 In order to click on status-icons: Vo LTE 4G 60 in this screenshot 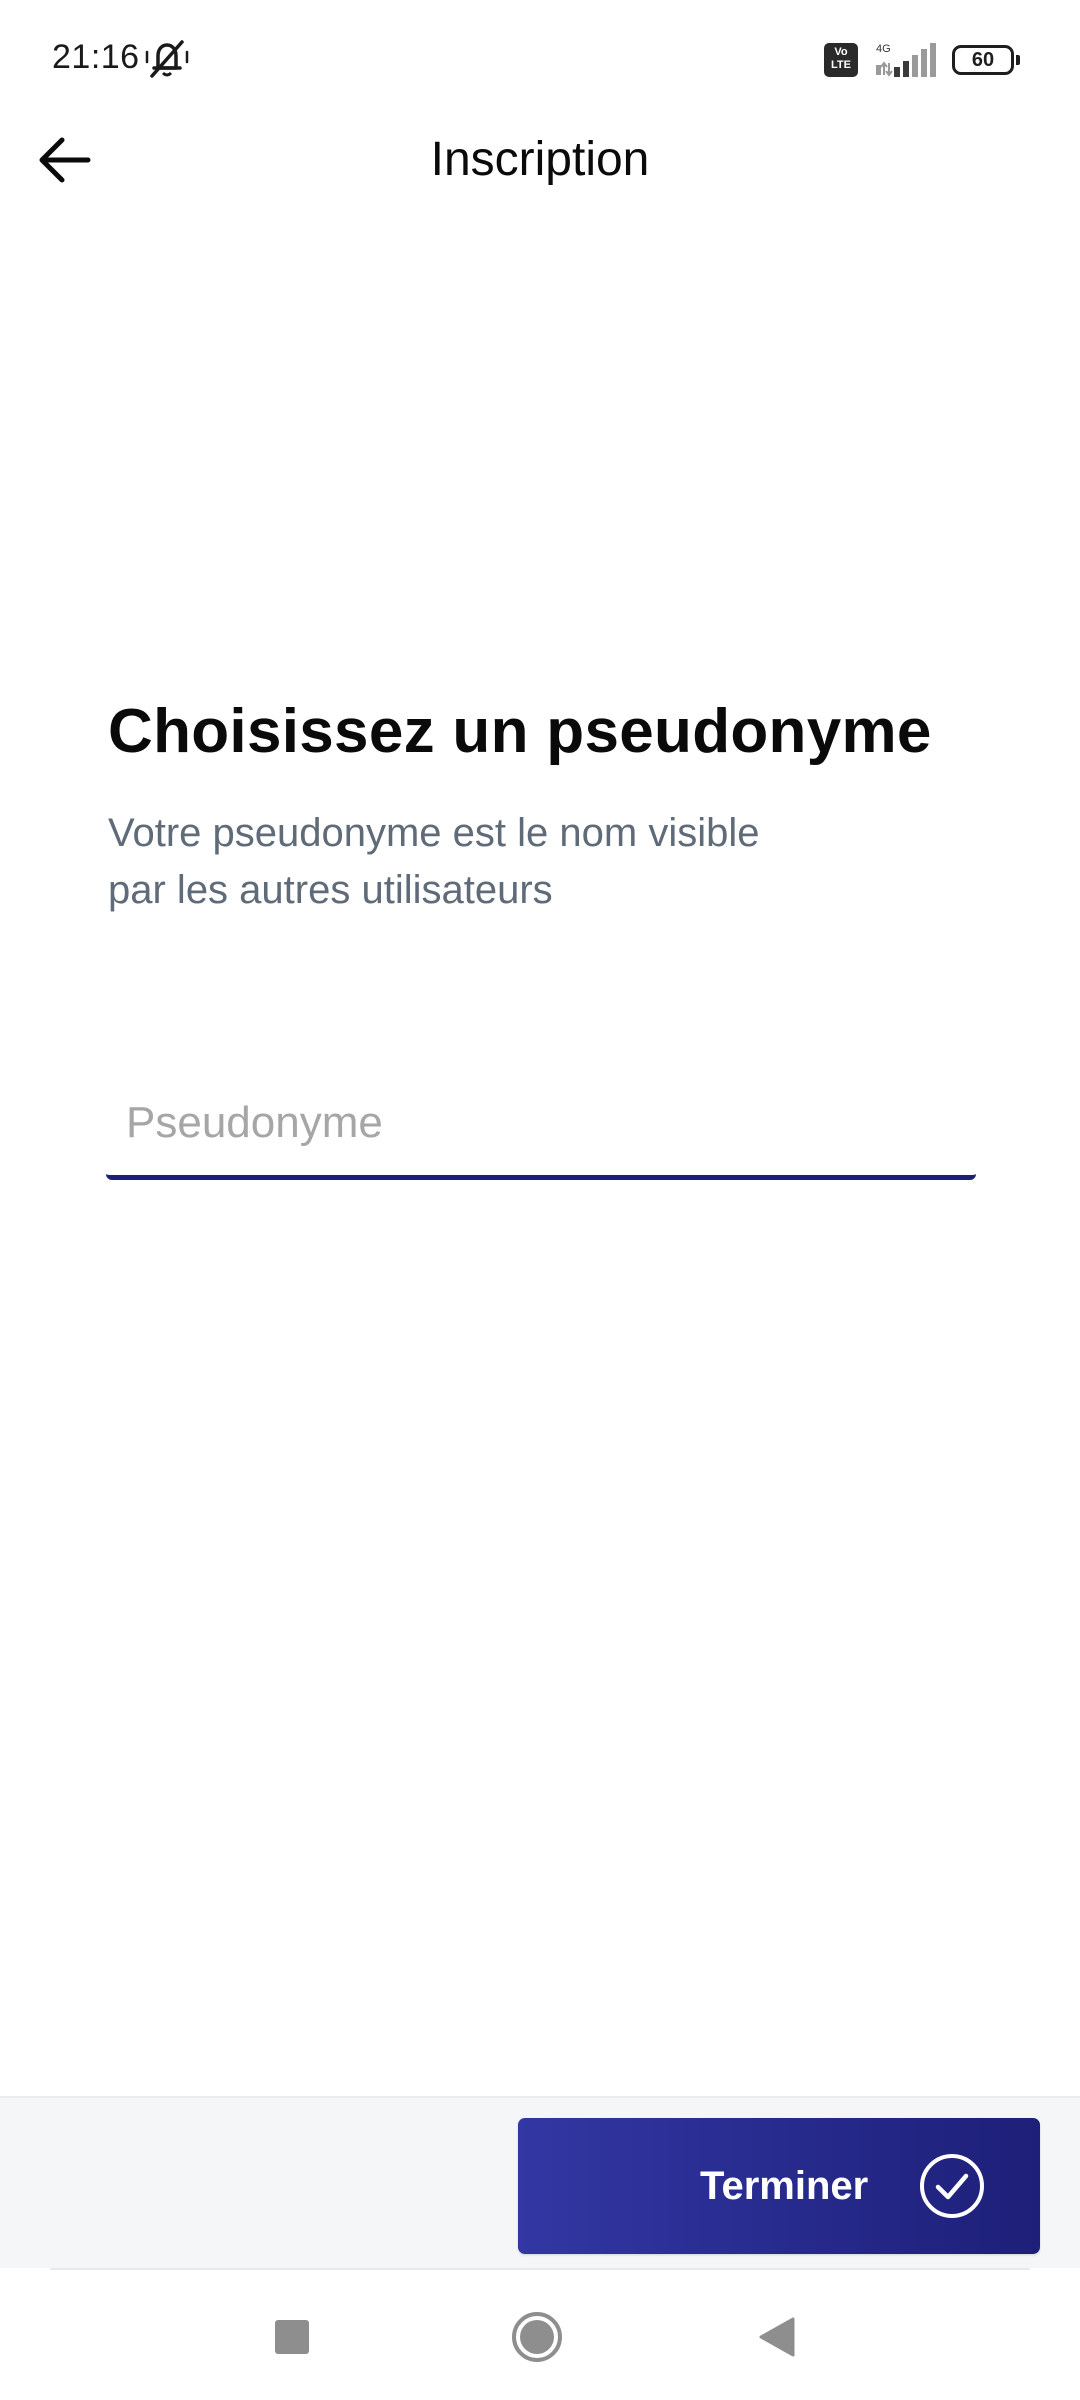, I will do `click(922, 60)`.